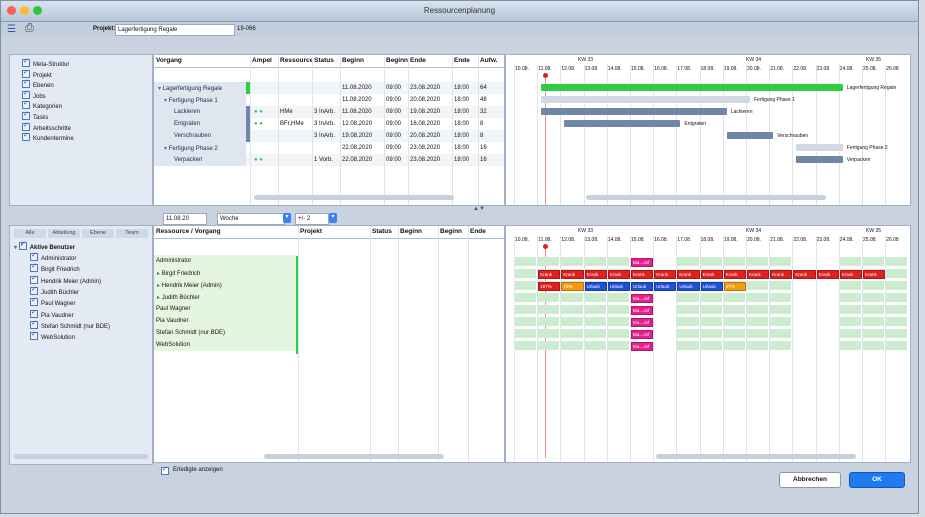 The image size is (925, 517). What do you see at coordinates (64, 233) in the screenshot?
I see `tab: Abteilung` at bounding box center [64, 233].